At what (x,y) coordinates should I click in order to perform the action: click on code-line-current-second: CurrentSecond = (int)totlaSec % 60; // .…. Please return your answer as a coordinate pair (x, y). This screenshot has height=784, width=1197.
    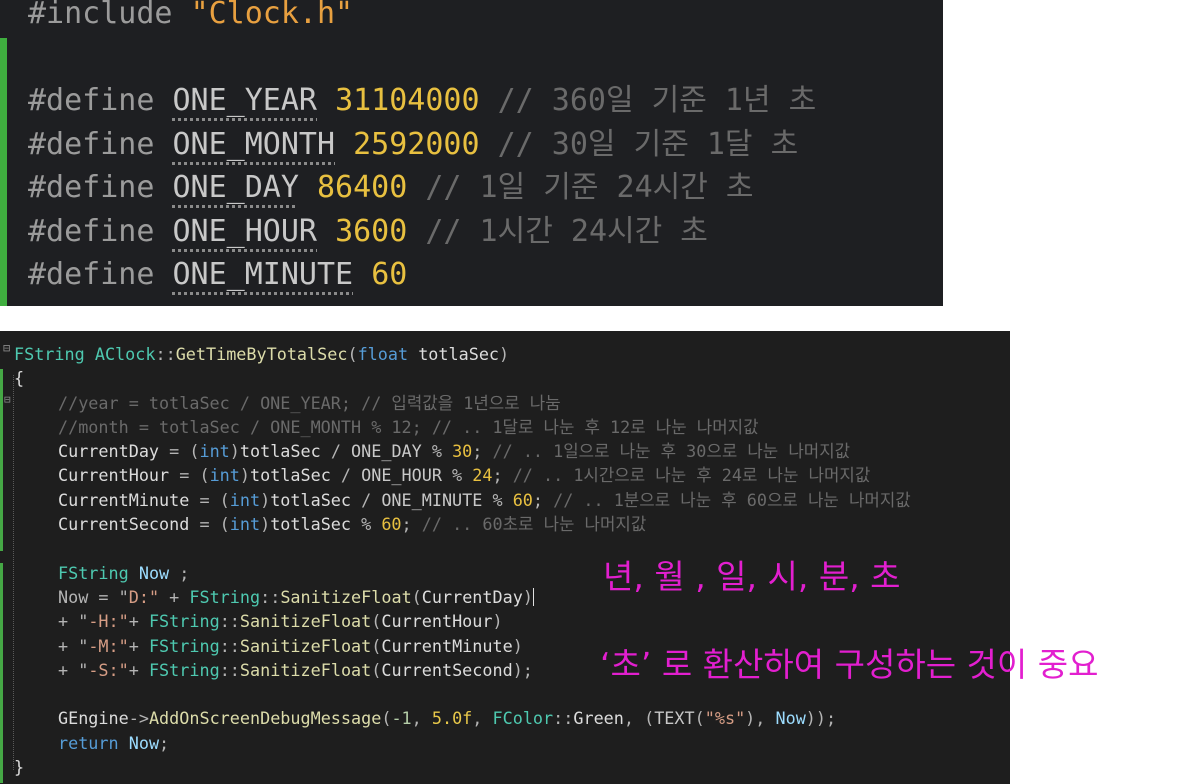
    Looking at the image, I should click on (462, 524).